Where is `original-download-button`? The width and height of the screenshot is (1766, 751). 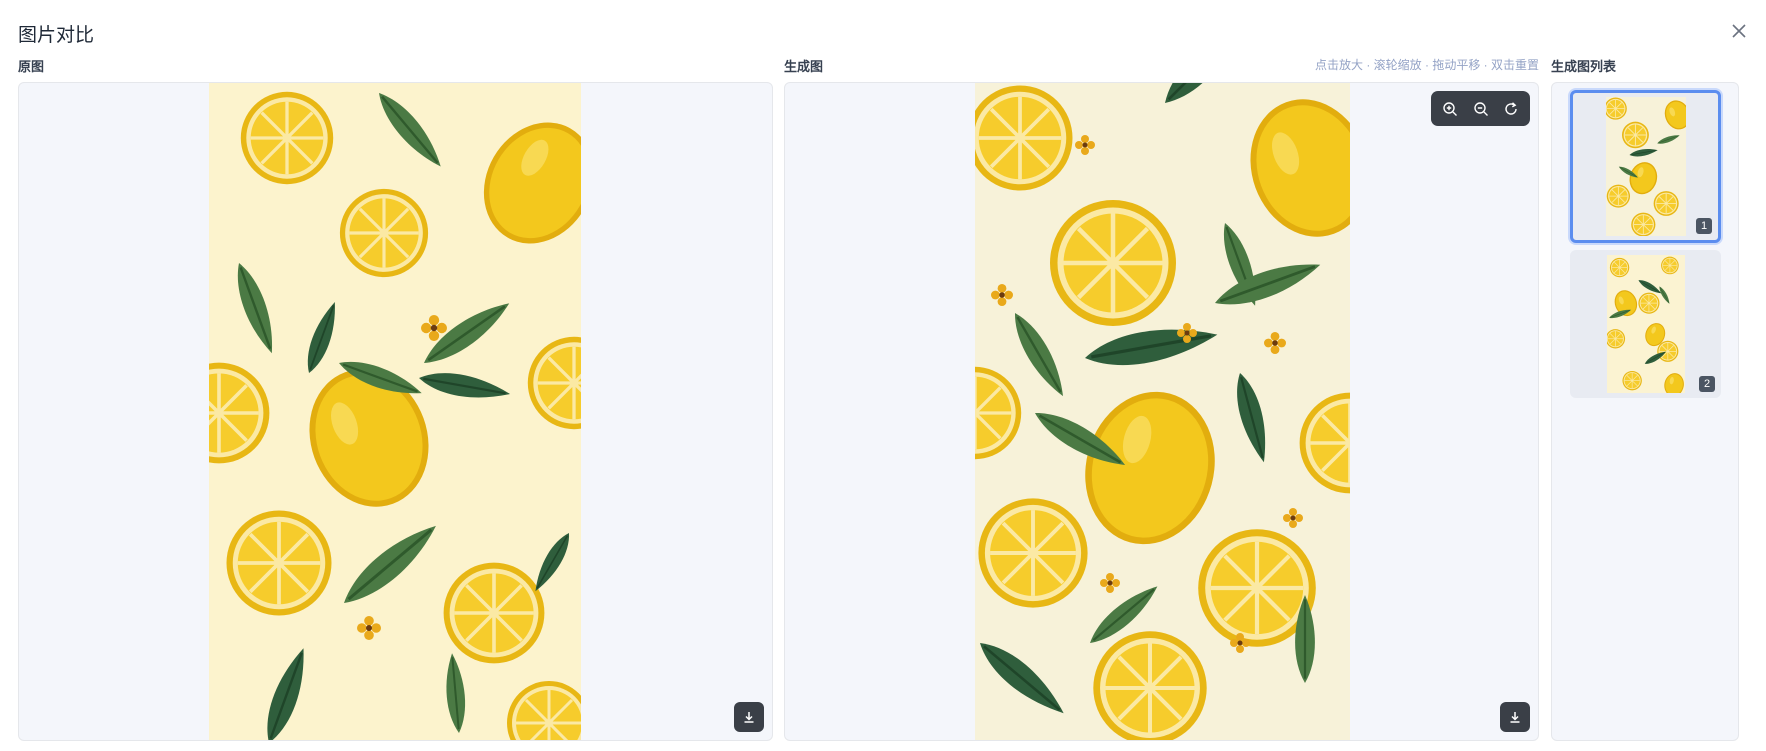
original-download-button is located at coordinates (749, 717).